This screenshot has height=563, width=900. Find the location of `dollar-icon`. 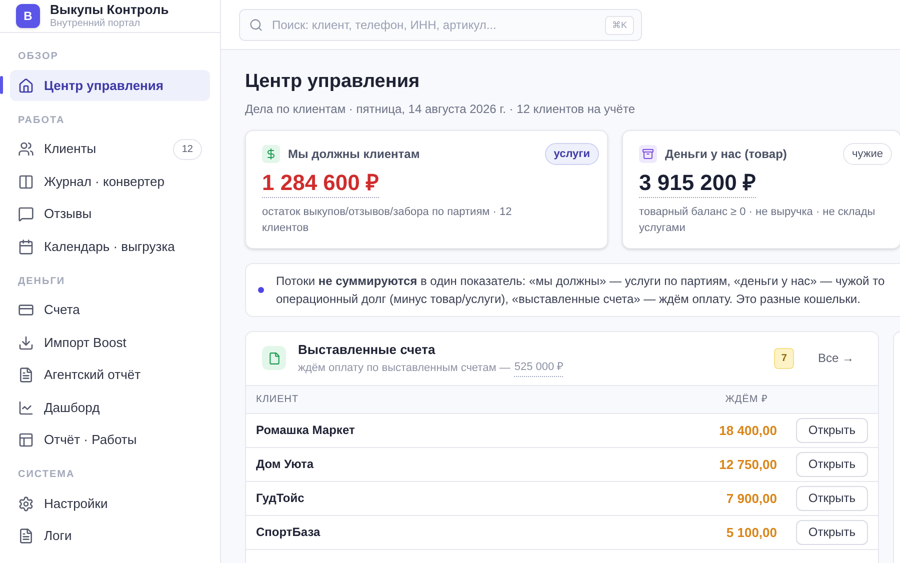

dollar-icon is located at coordinates (271, 154).